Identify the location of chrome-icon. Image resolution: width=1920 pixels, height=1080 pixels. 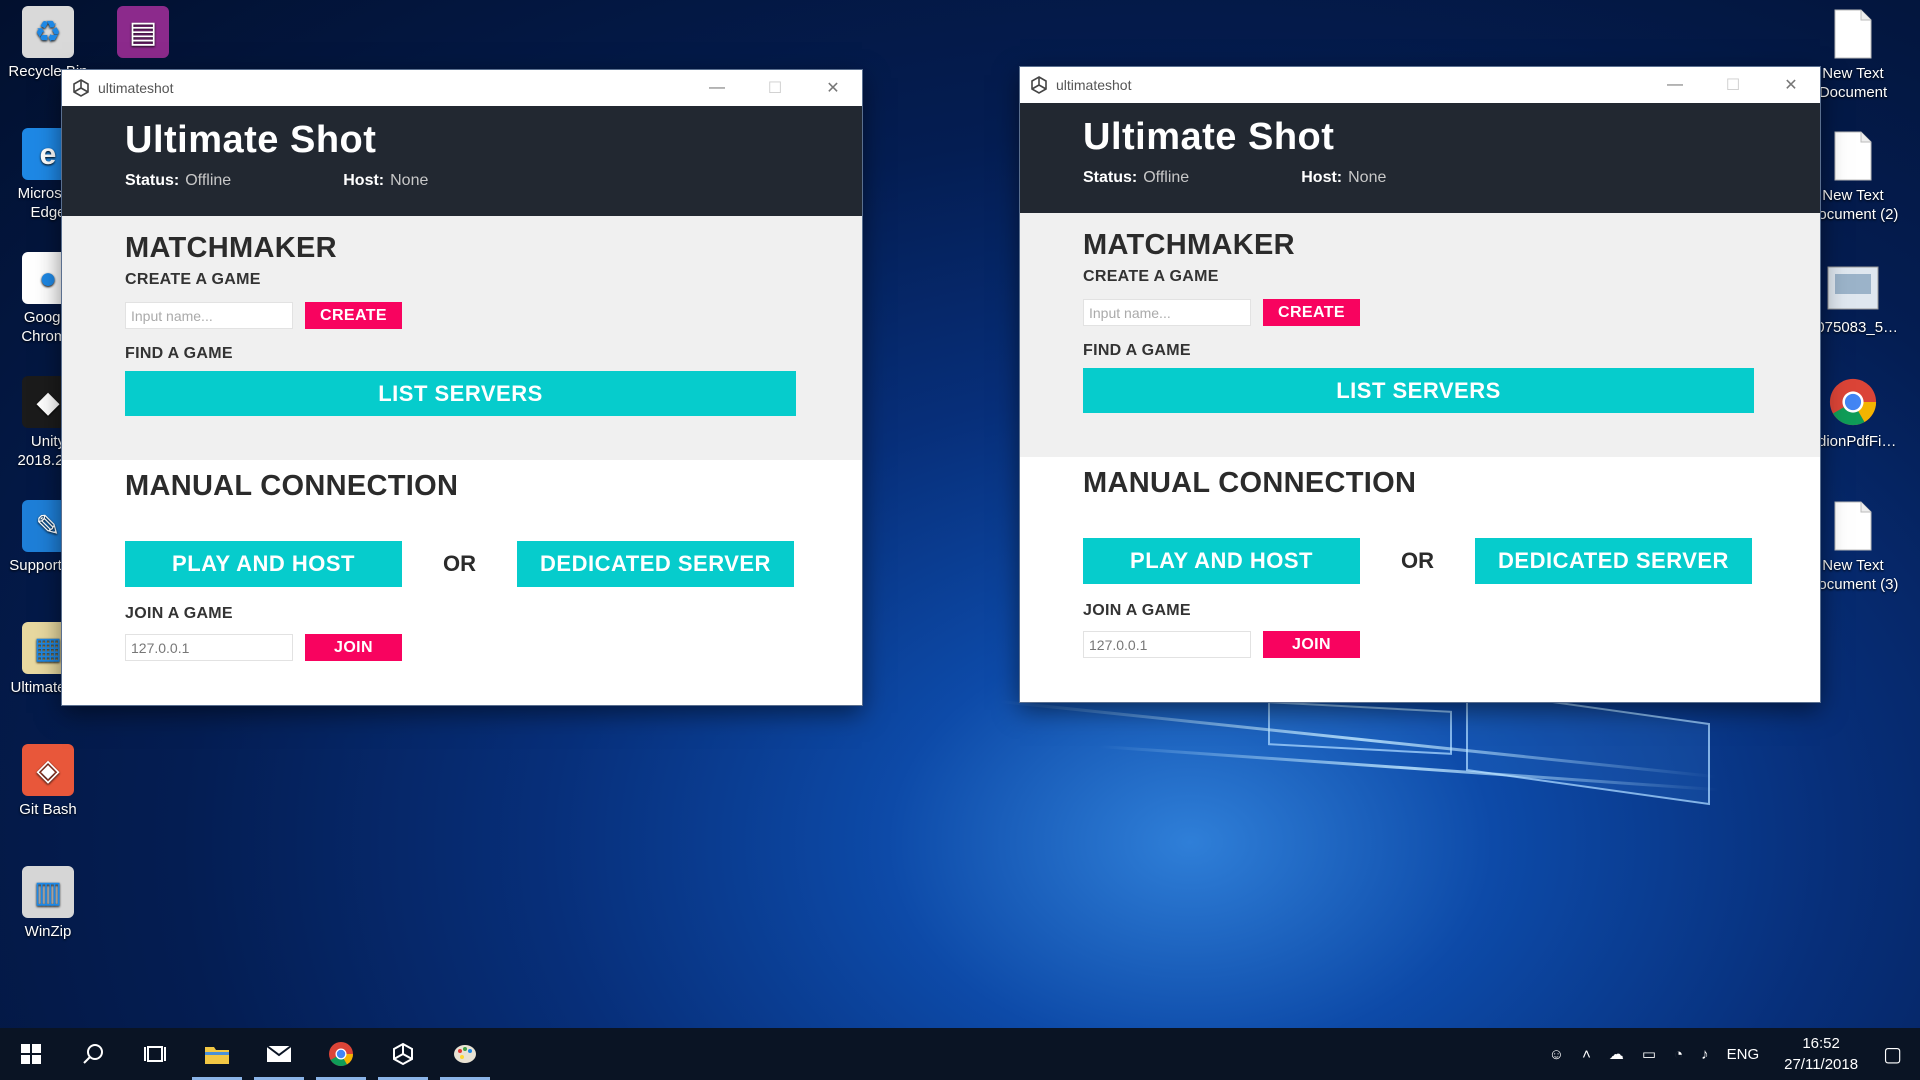
(341, 1054).